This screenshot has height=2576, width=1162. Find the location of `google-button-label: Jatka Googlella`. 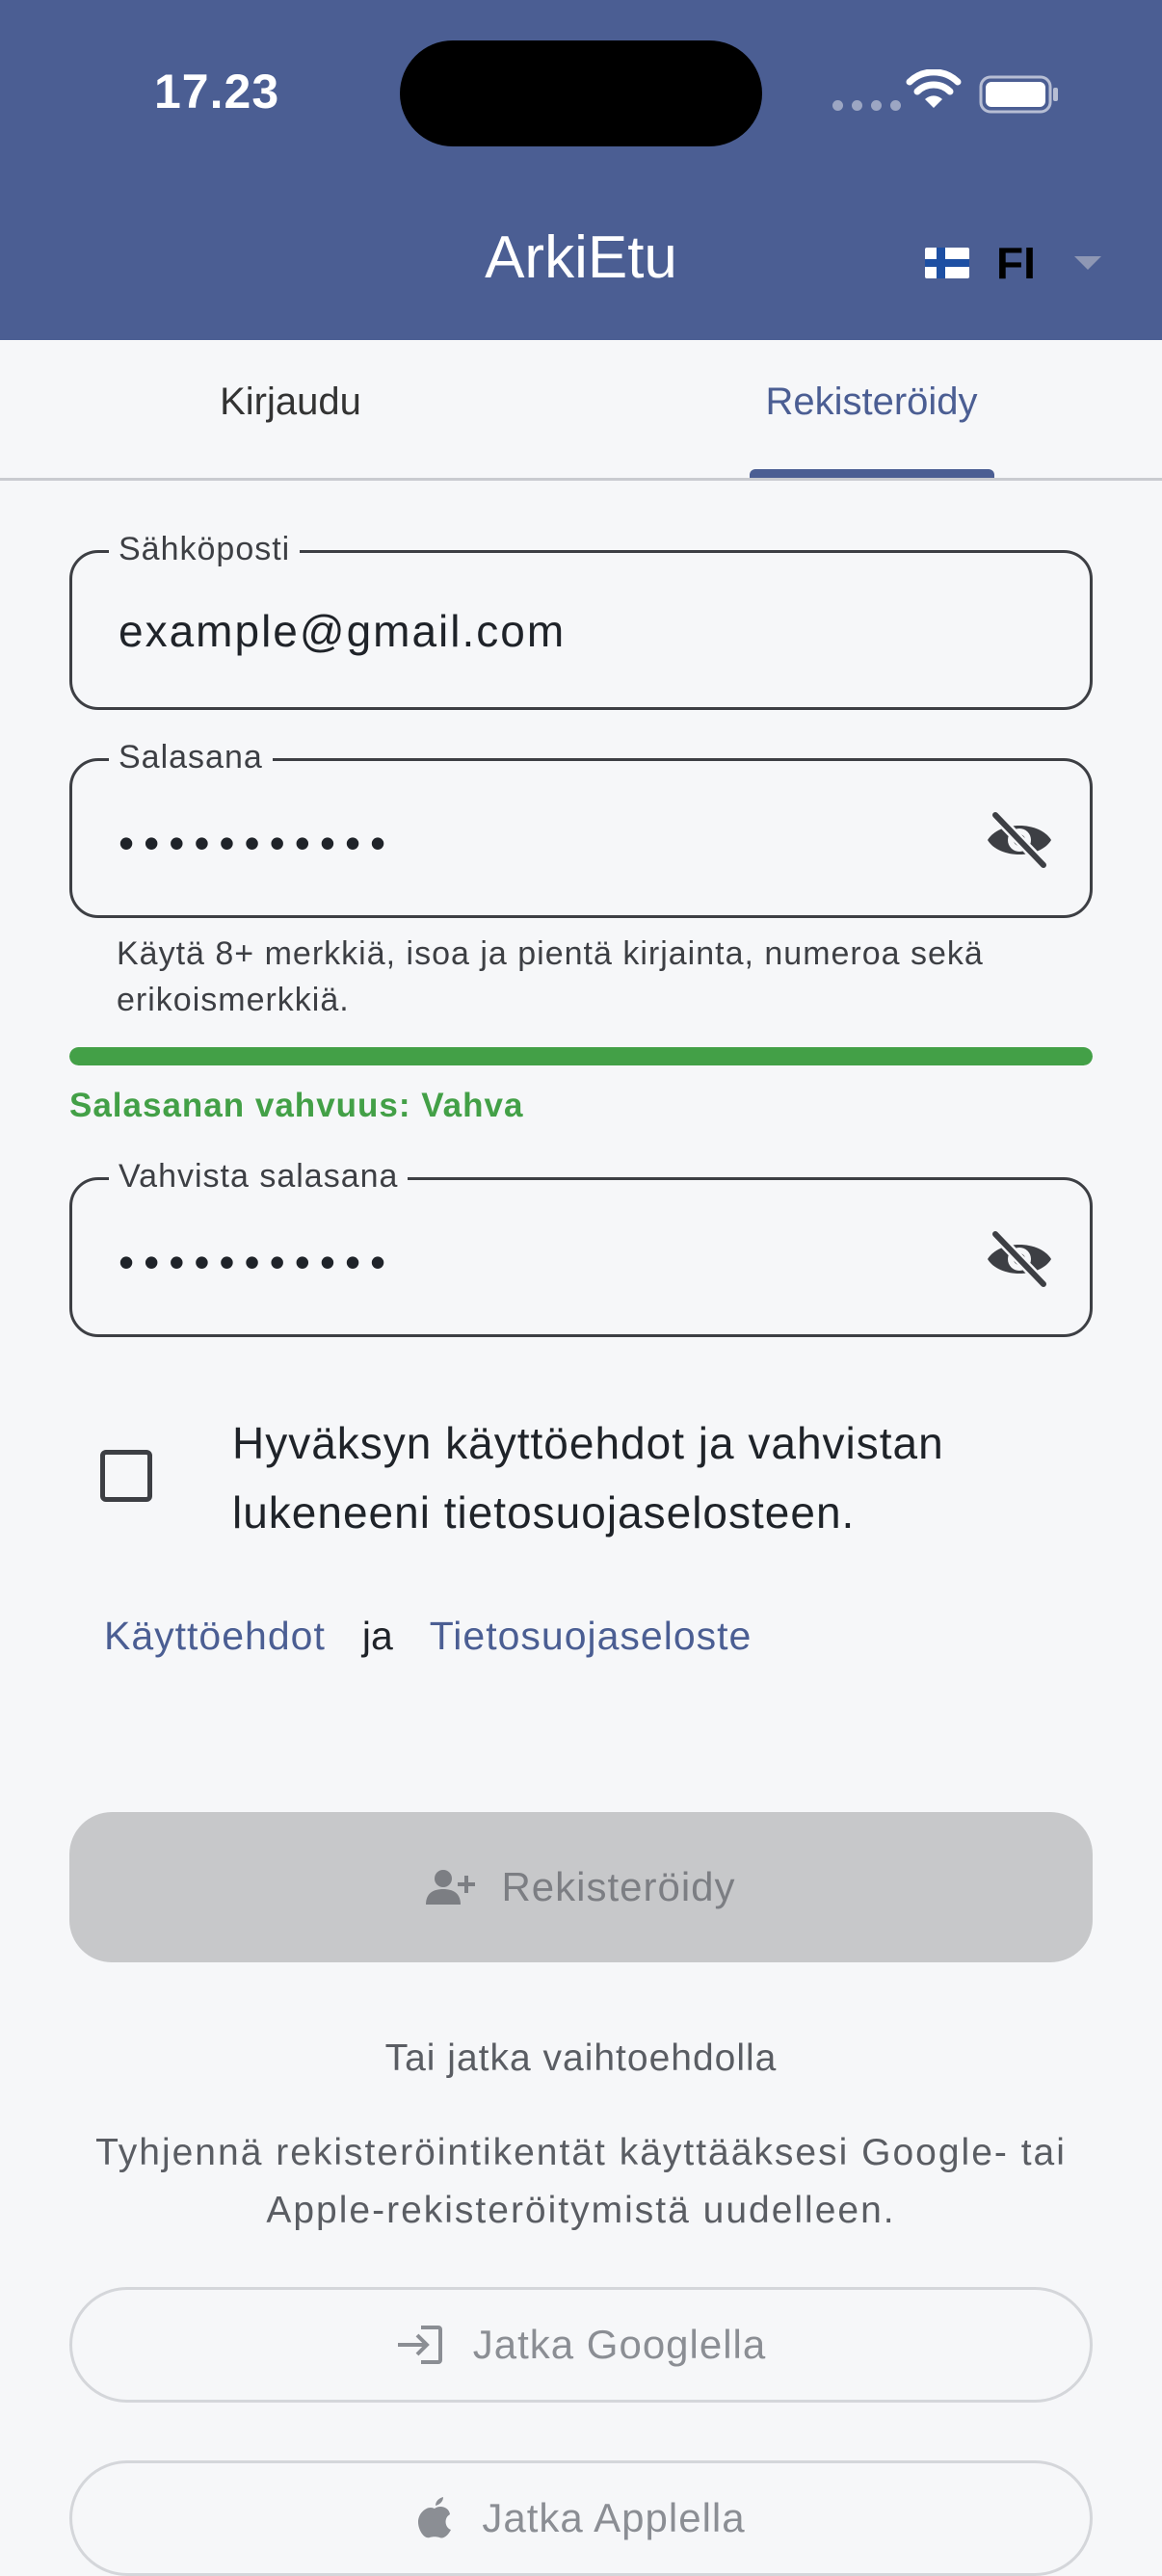

google-button-label: Jatka Googlella is located at coordinates (620, 2345).